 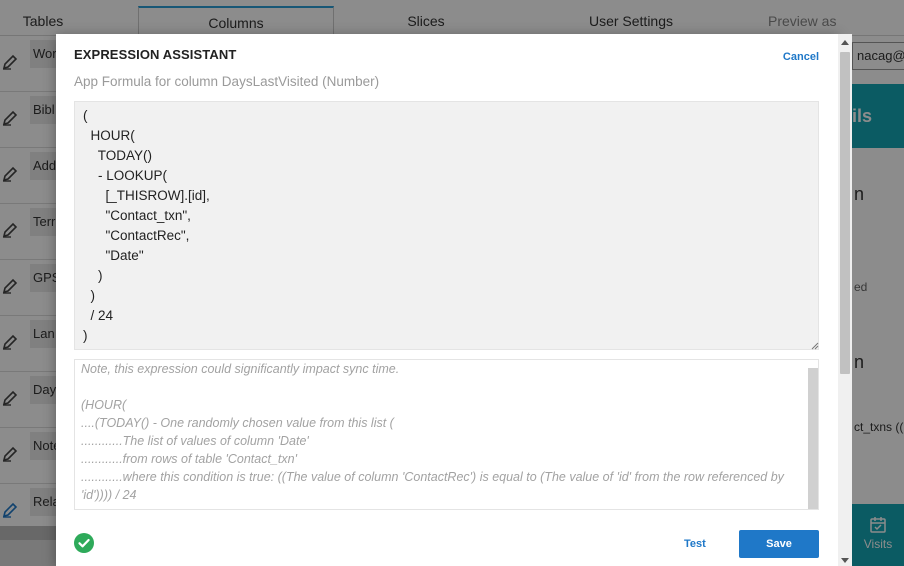 I want to click on test-button: Test, so click(x=695, y=544).